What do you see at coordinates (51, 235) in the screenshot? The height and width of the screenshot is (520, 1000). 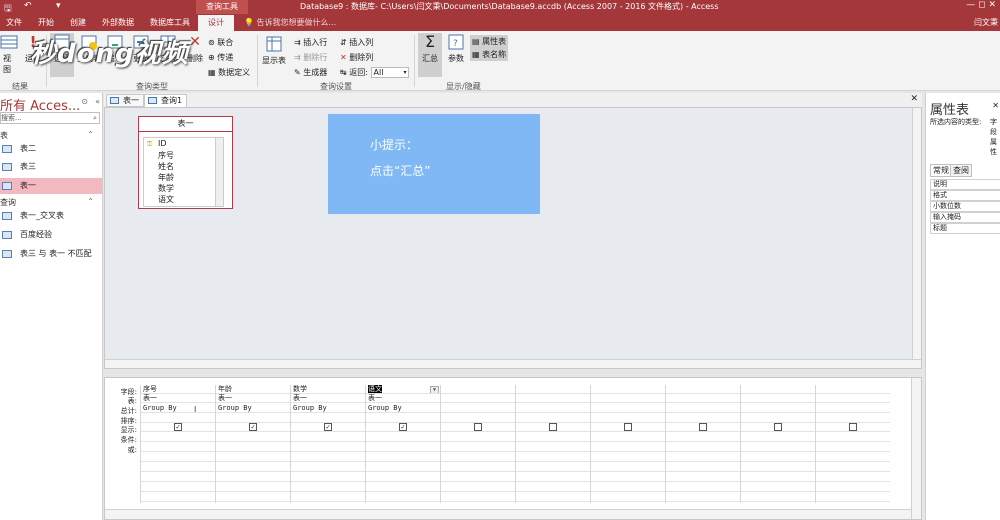 I see `nav-item-baidu-query: 百度经验` at bounding box center [51, 235].